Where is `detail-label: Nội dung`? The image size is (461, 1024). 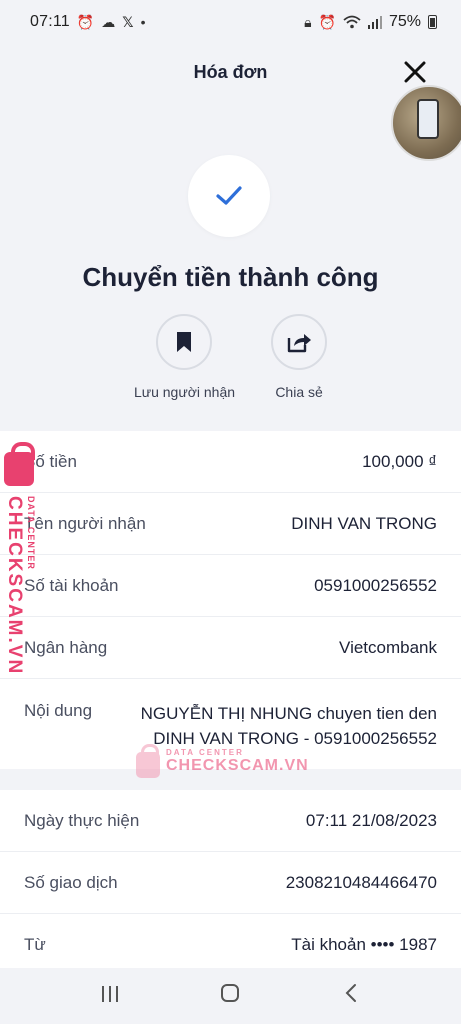 detail-label: Nội dung is located at coordinates (58, 710).